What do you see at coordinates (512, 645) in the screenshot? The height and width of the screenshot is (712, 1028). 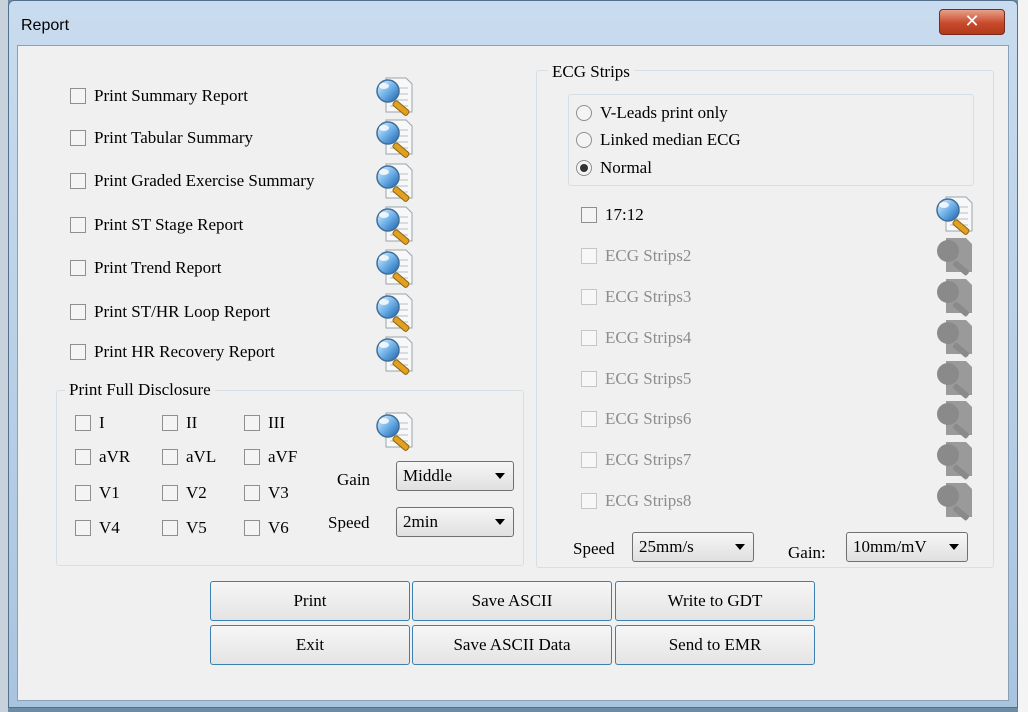 I see `save-ascii-data-button: Save ASCII Data` at bounding box center [512, 645].